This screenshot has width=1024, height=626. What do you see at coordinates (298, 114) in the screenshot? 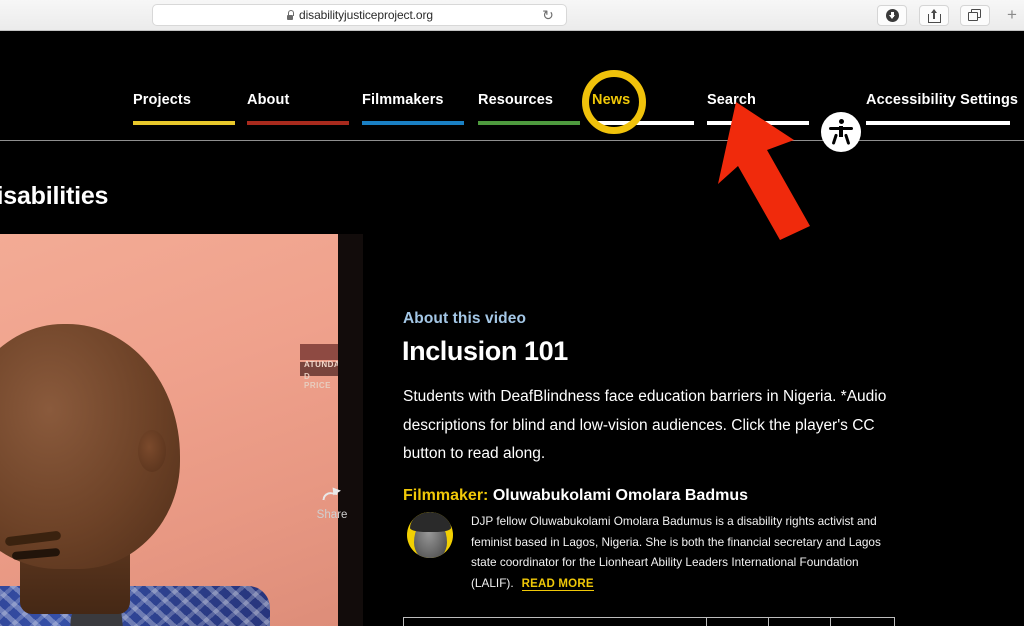
I see `nav-item-about: About` at bounding box center [298, 114].